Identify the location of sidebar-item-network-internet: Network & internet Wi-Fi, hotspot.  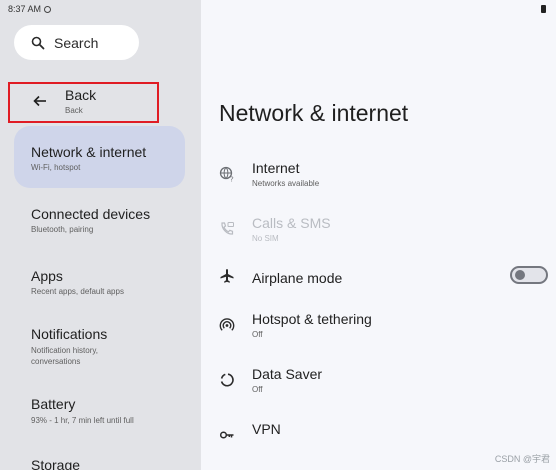
(99, 157).